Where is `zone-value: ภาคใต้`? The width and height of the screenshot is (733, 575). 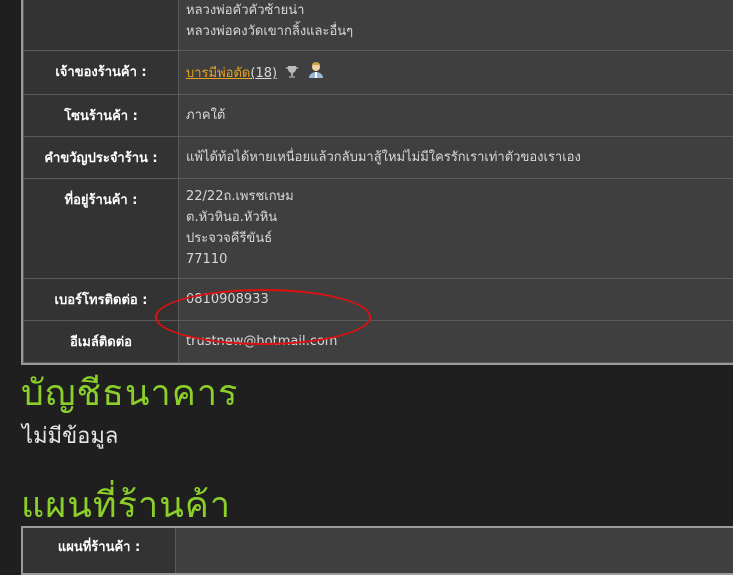 zone-value: ภาคใต้ is located at coordinates (456, 116).